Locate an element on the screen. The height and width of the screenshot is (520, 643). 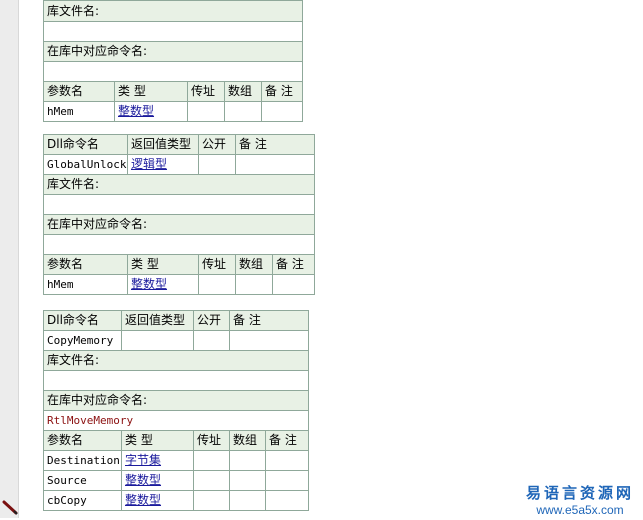
param-name-cell: Source is located at coordinates (82, 480).